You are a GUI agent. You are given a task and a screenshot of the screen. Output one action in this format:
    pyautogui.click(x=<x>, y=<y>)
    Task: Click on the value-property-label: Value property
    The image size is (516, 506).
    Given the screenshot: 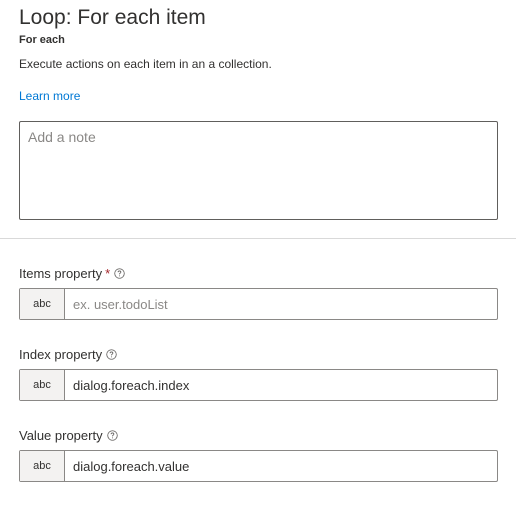 What is the action you would take?
    pyautogui.click(x=68, y=435)
    